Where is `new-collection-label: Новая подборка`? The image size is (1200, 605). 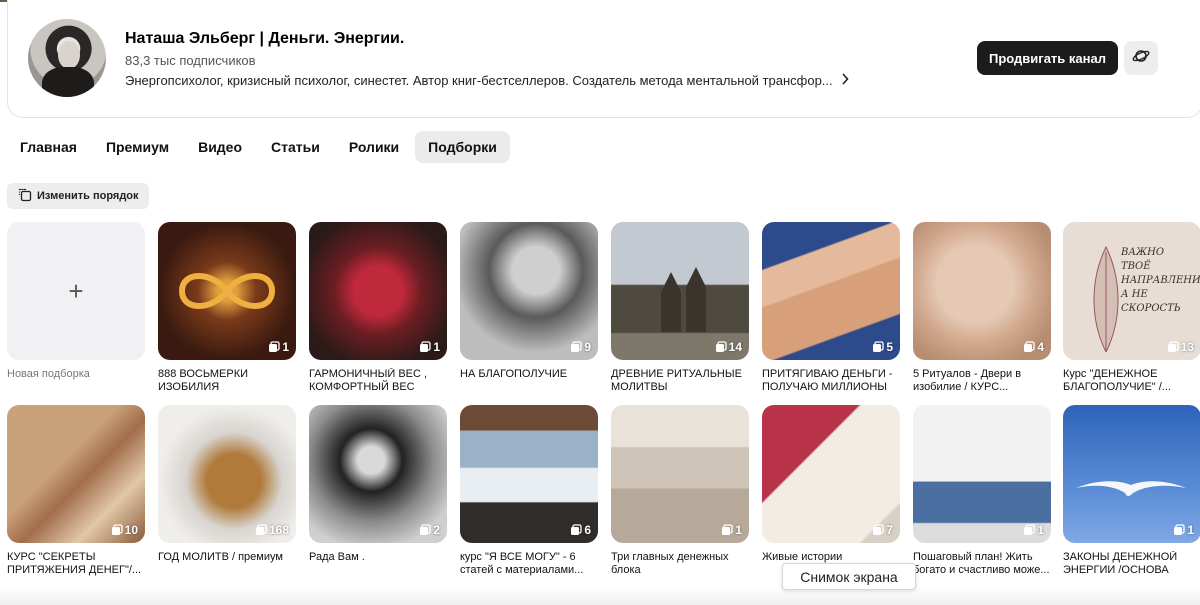
new-collection-label: Новая подборка is located at coordinates (48, 374).